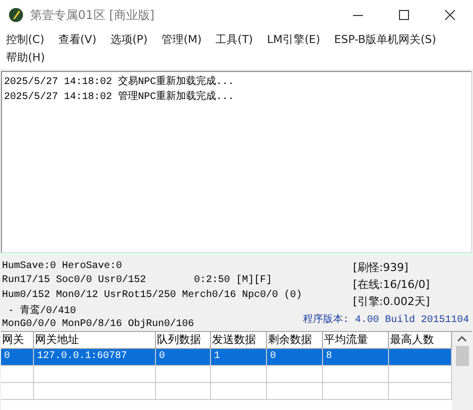 The width and height of the screenshot is (473, 410). What do you see at coordinates (450, 15) in the screenshot?
I see `close-icon` at bounding box center [450, 15].